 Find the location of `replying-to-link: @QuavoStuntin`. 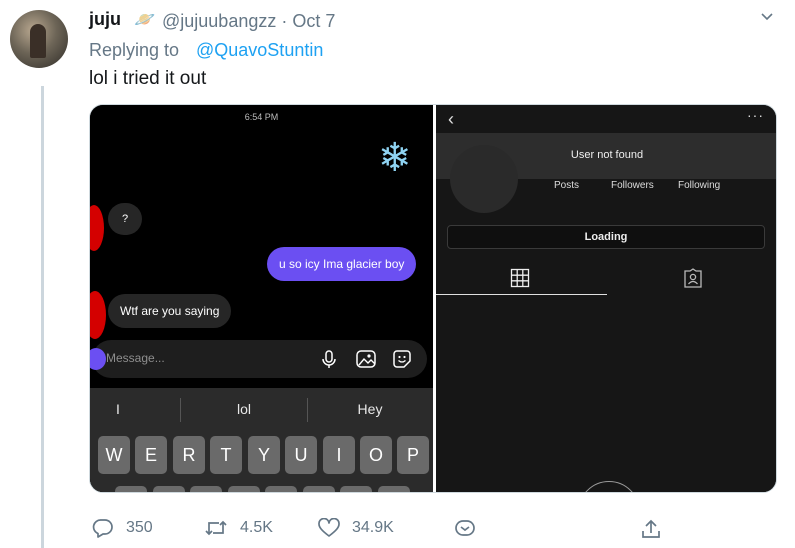

replying-to-link: @QuavoStuntin is located at coordinates (259, 50).